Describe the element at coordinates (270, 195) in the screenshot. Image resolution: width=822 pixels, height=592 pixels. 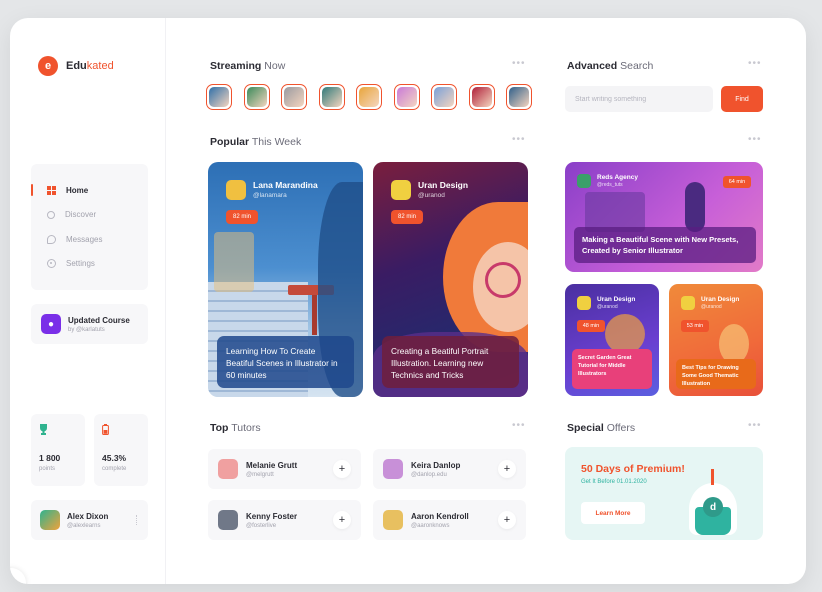
I see `card-author-handle: @lanamara` at that location.